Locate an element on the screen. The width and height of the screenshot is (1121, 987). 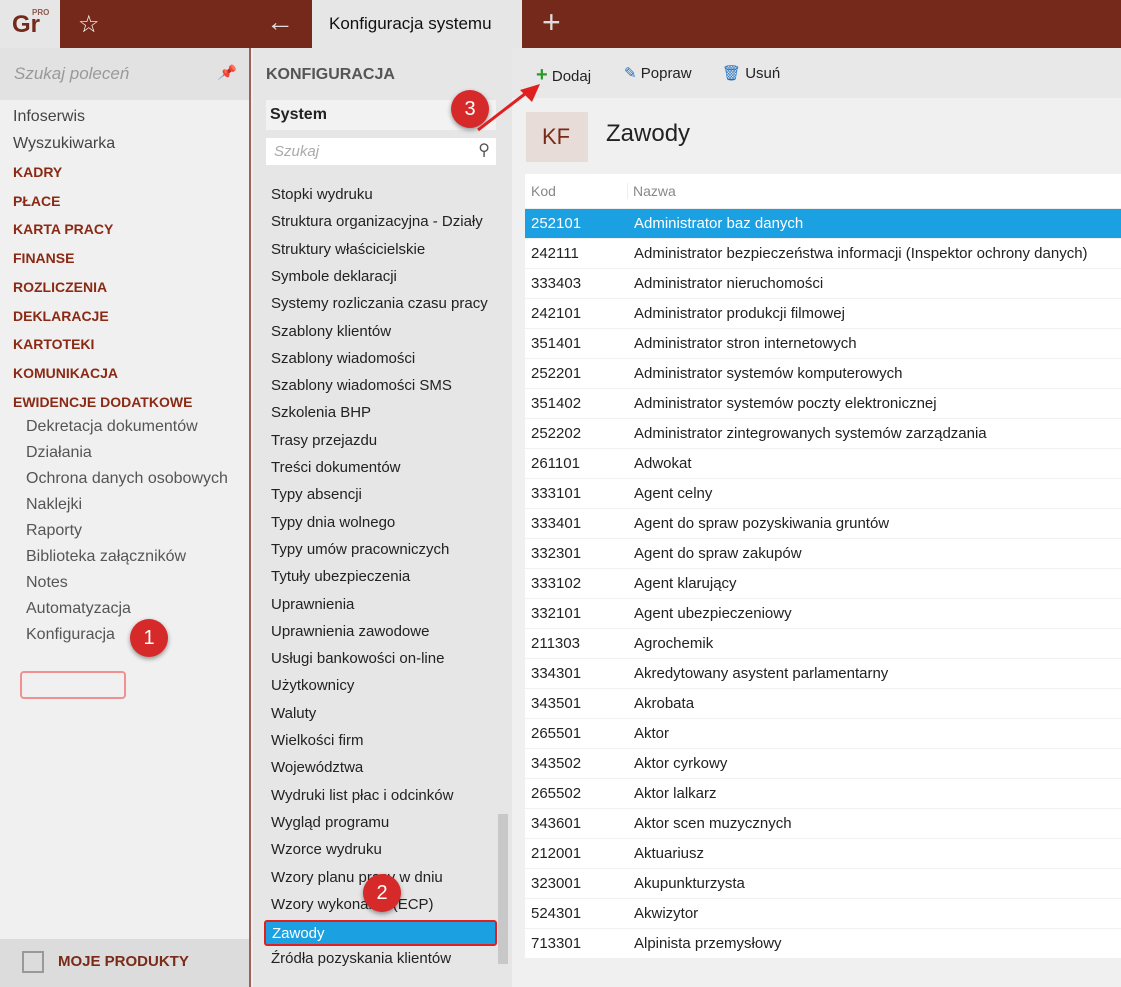
table-row: 524301 Akwizytor is located at coordinates (823, 914).